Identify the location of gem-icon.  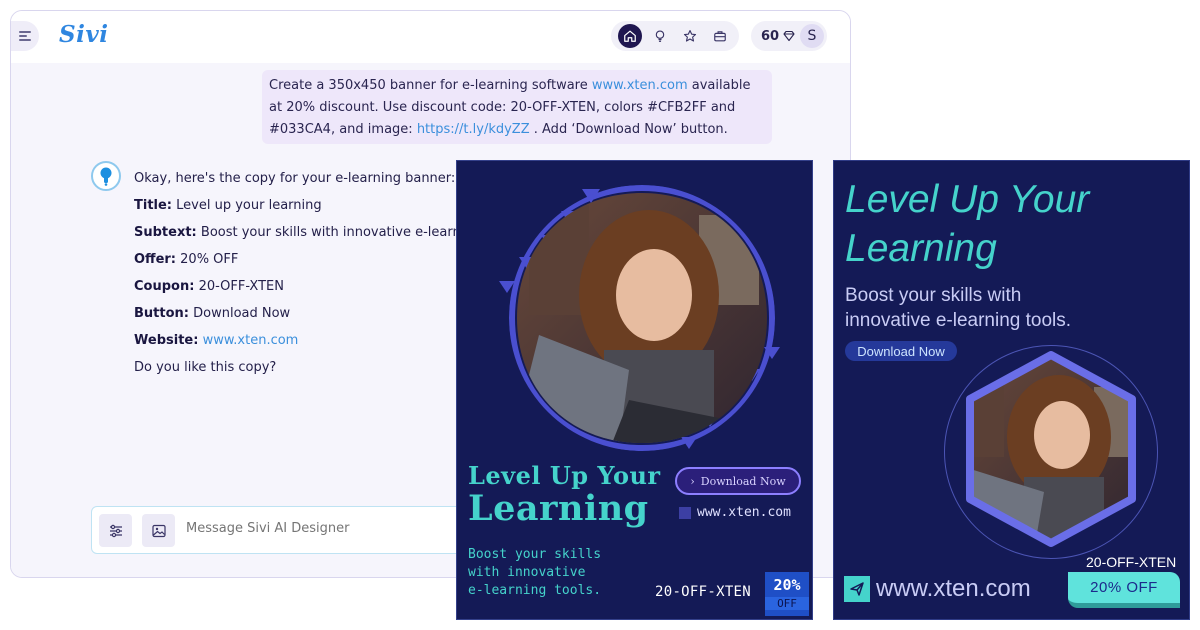
(789, 36).